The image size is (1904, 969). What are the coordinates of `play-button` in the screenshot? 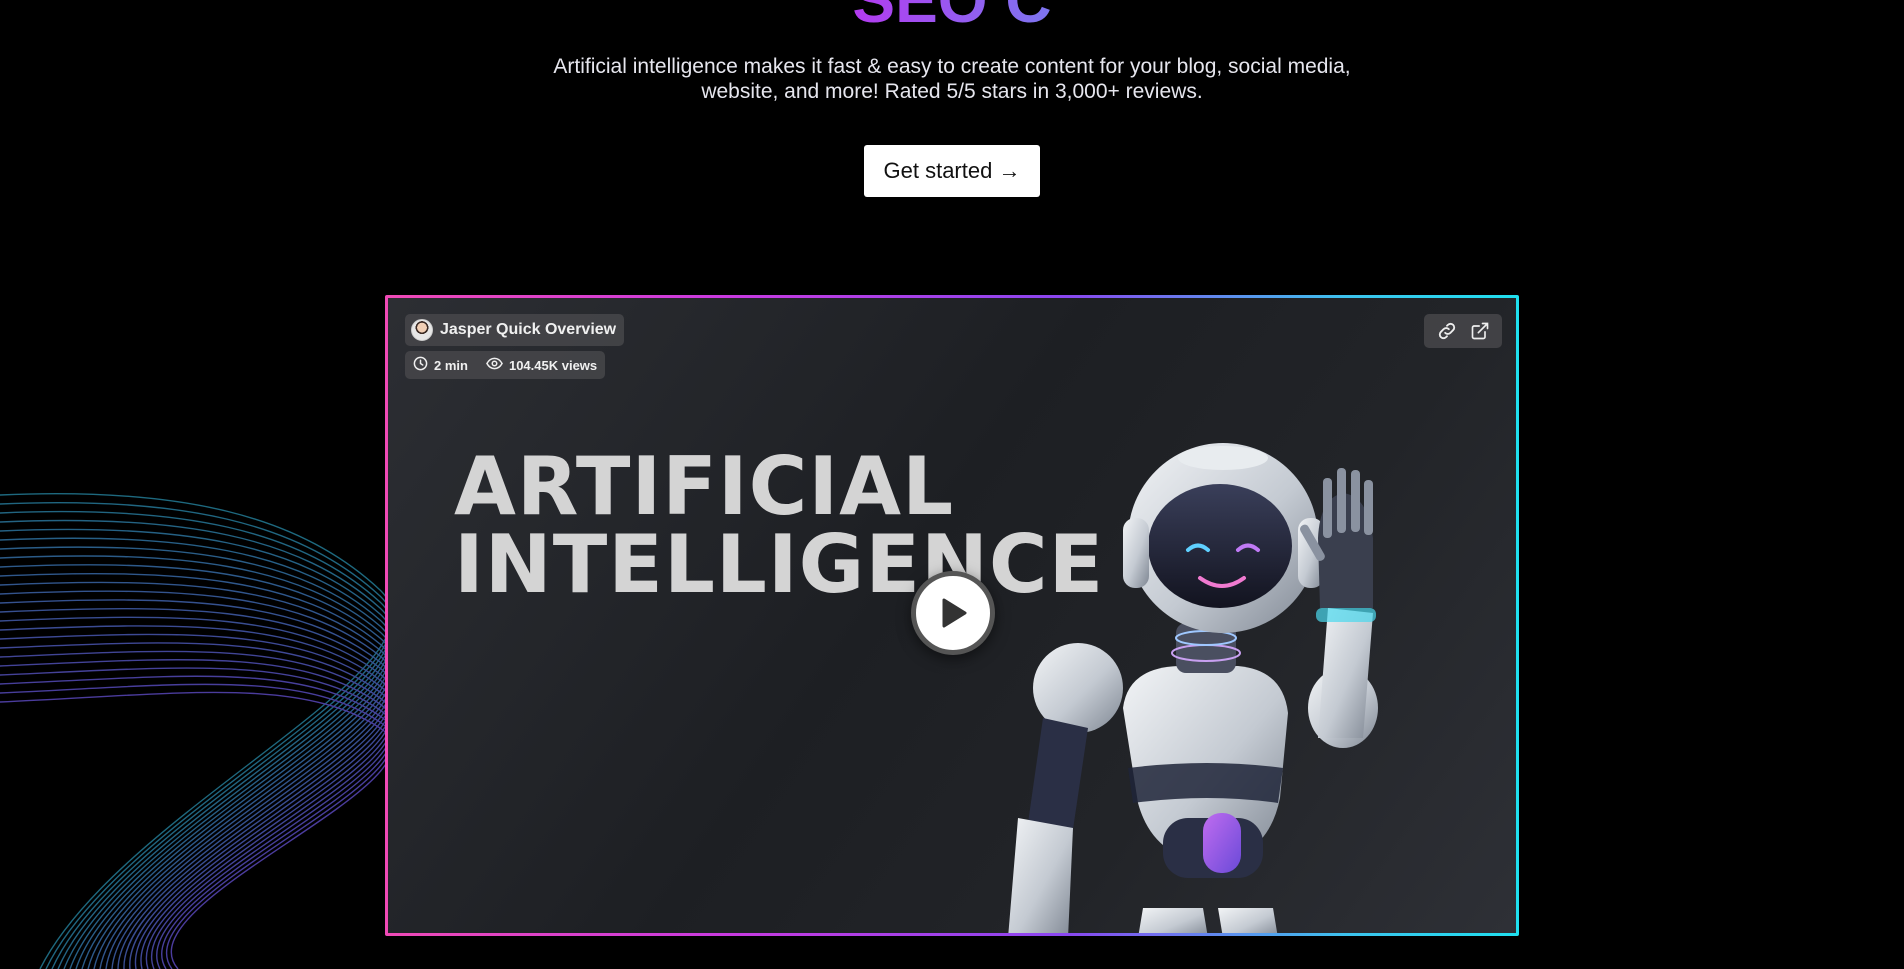 It's located at (953, 613).